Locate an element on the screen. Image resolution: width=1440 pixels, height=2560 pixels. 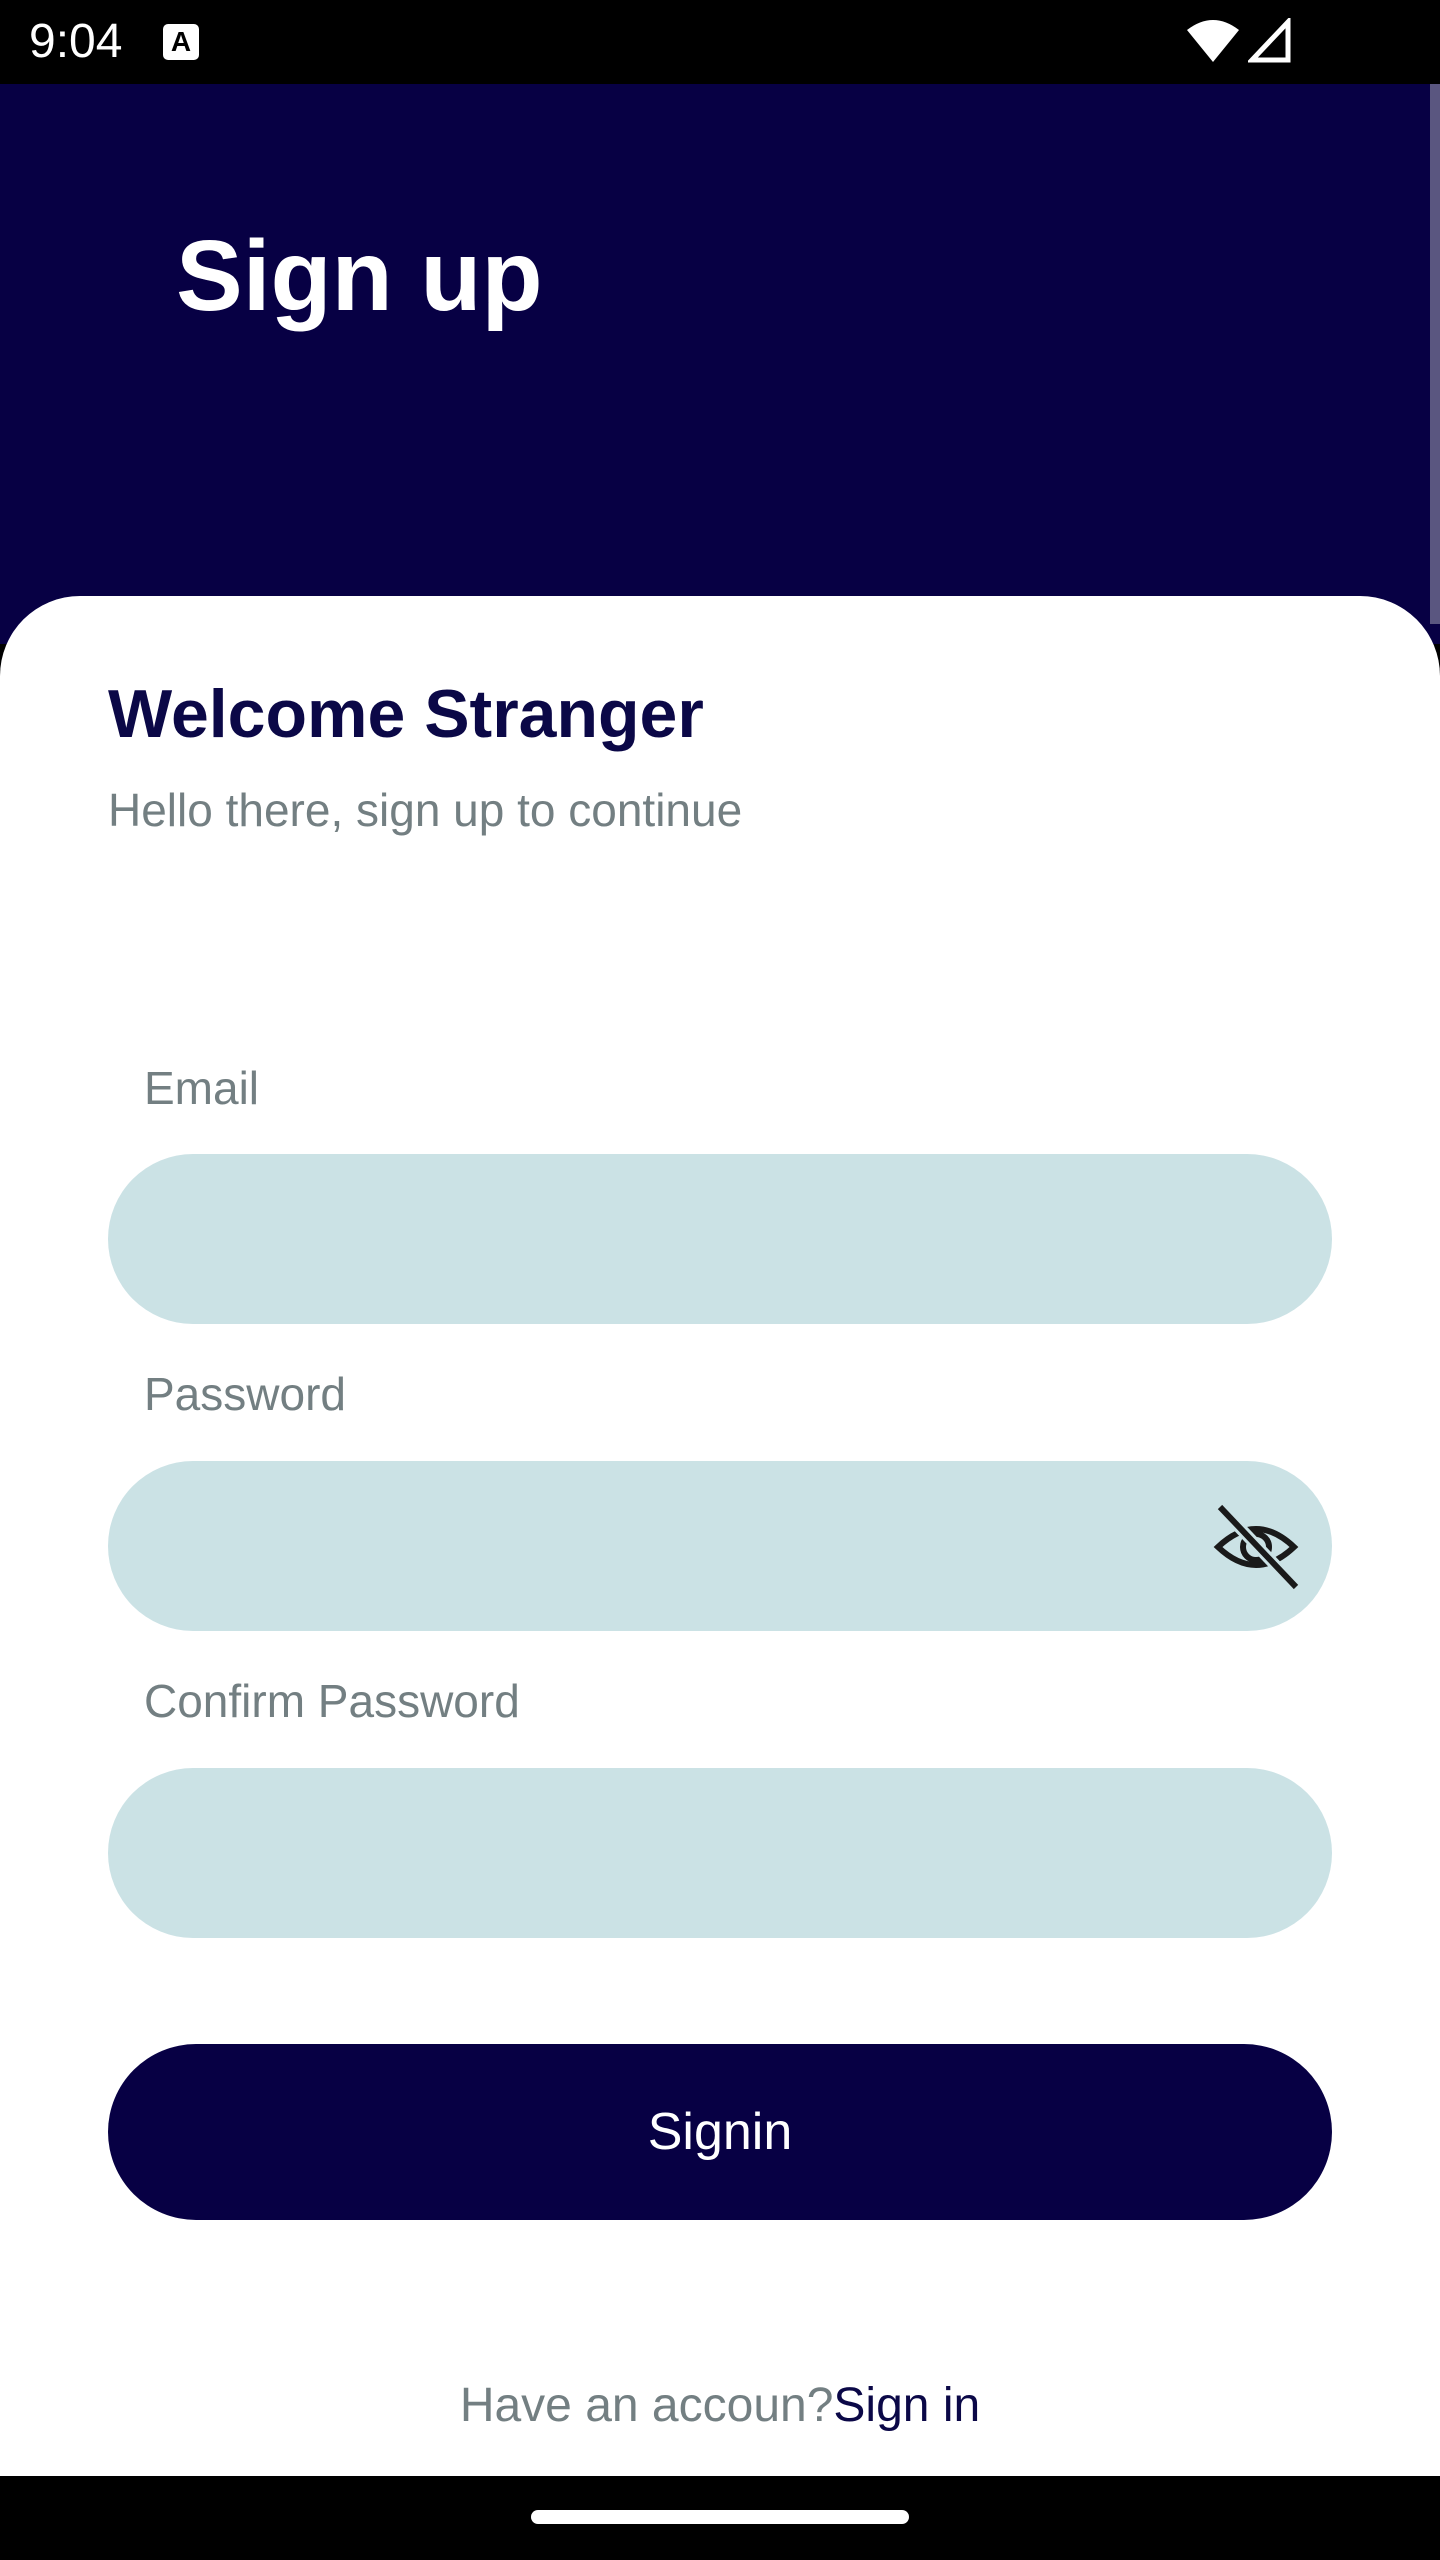
confirm-password-label: Confirm Password is located at coordinates (332, 1701).